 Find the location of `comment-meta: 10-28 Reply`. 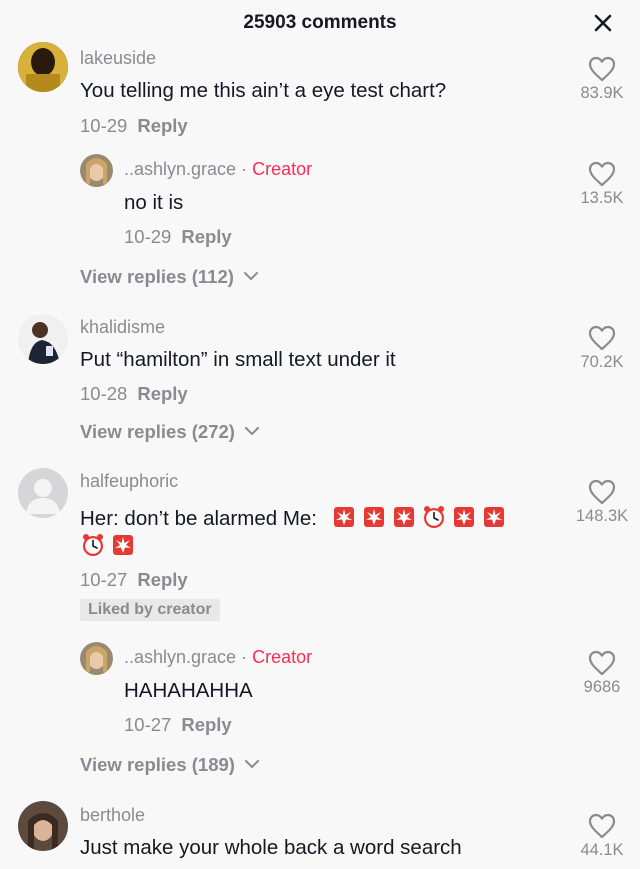

comment-meta: 10-28 Reply is located at coordinates (134, 394).